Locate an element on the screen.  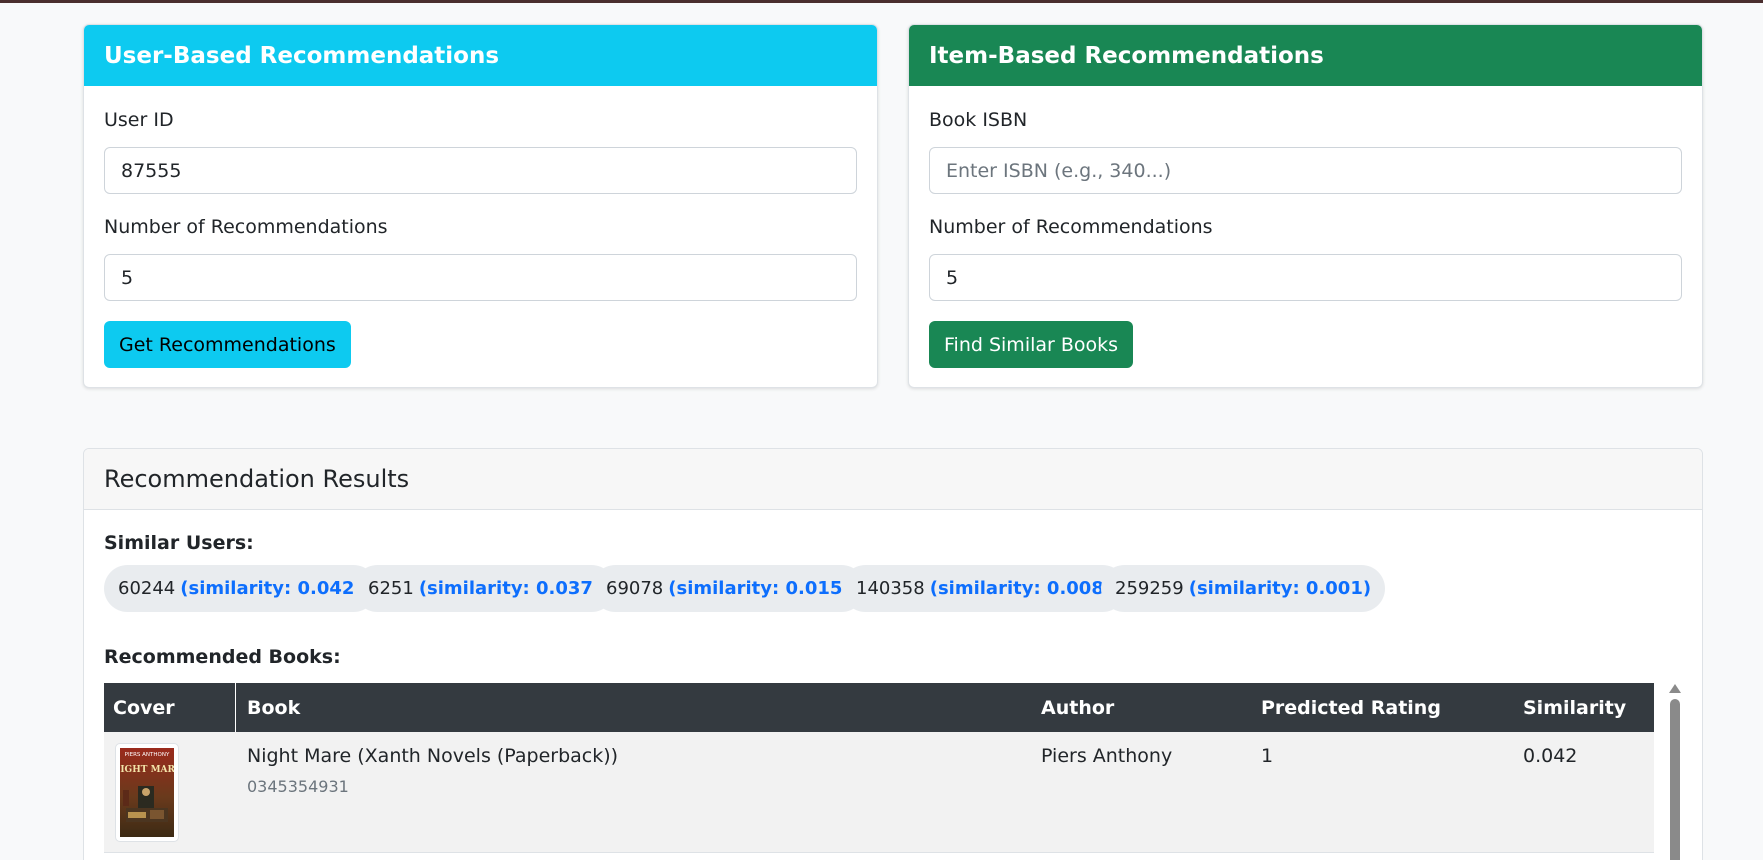
similarity-score: (similarity: 0.001) is located at coordinates (1280, 588).